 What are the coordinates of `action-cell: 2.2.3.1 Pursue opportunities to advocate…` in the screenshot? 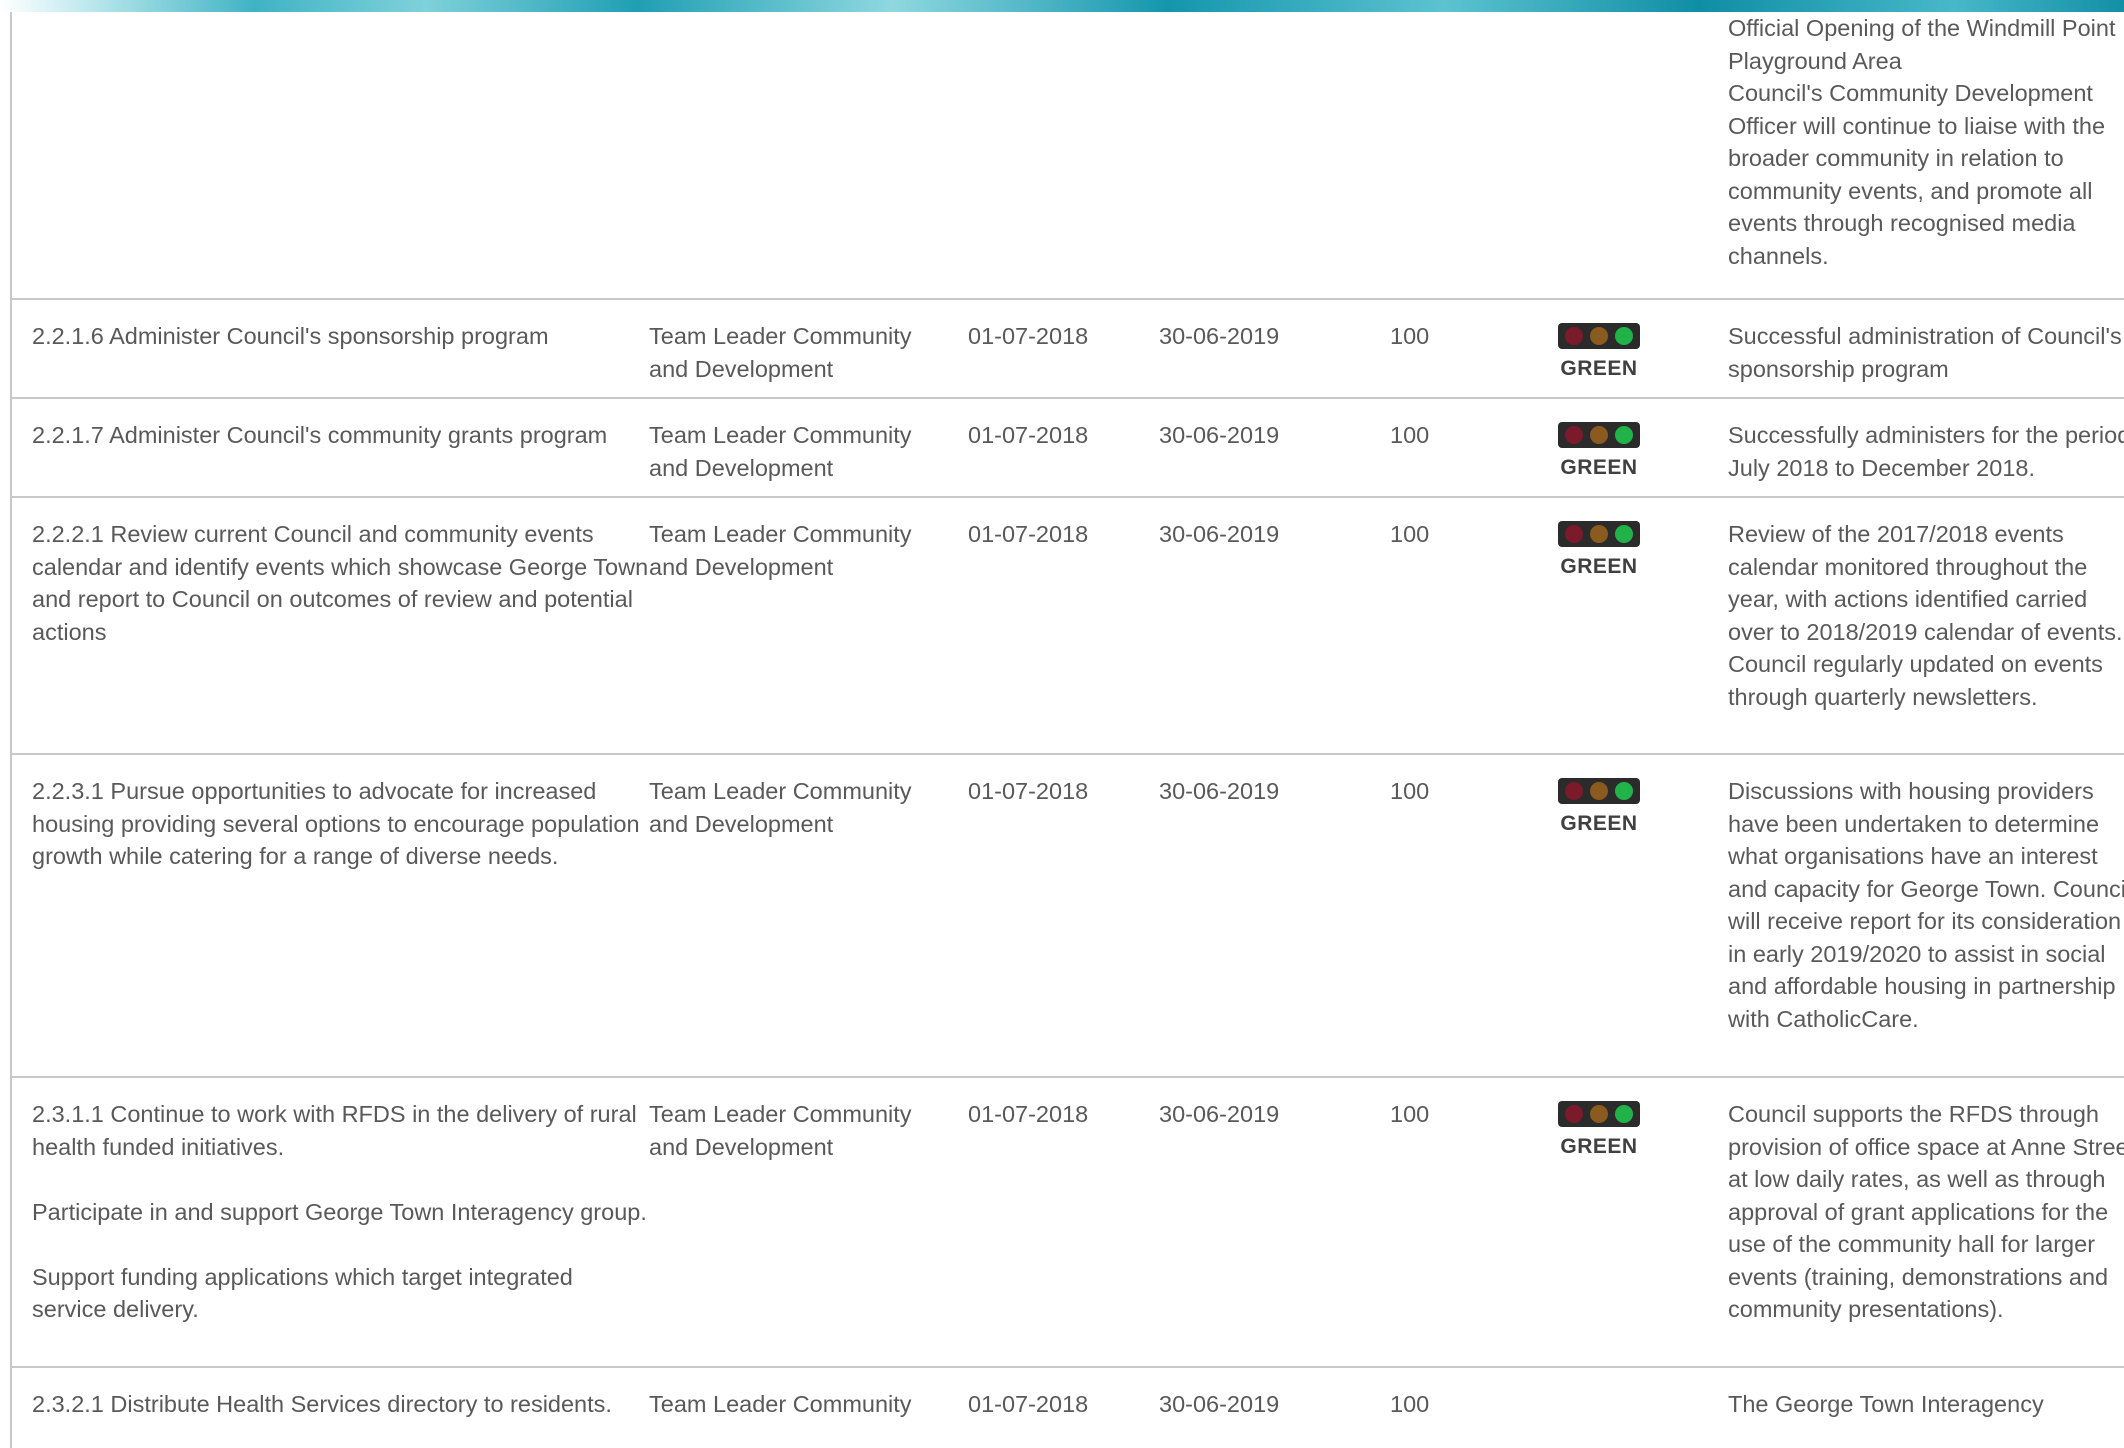 It's located at (336, 823).